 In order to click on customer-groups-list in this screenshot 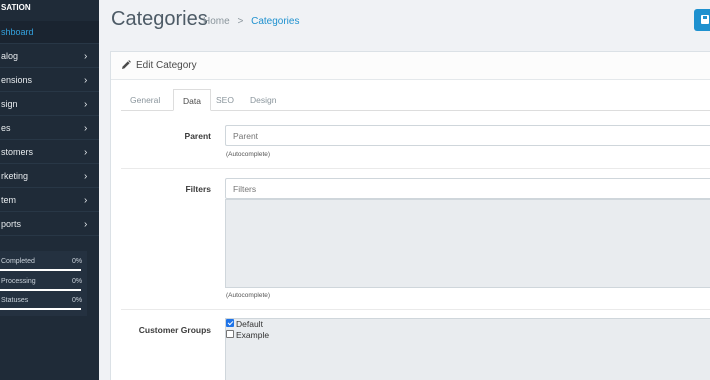, I will do `click(467, 349)`.